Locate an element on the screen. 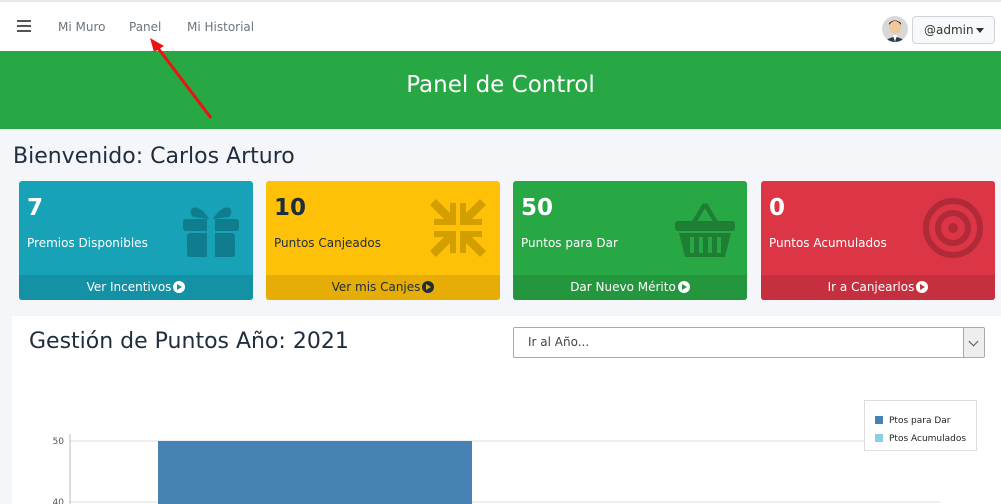 This screenshot has width=1001, height=504. box-value: 50 is located at coordinates (537, 208).